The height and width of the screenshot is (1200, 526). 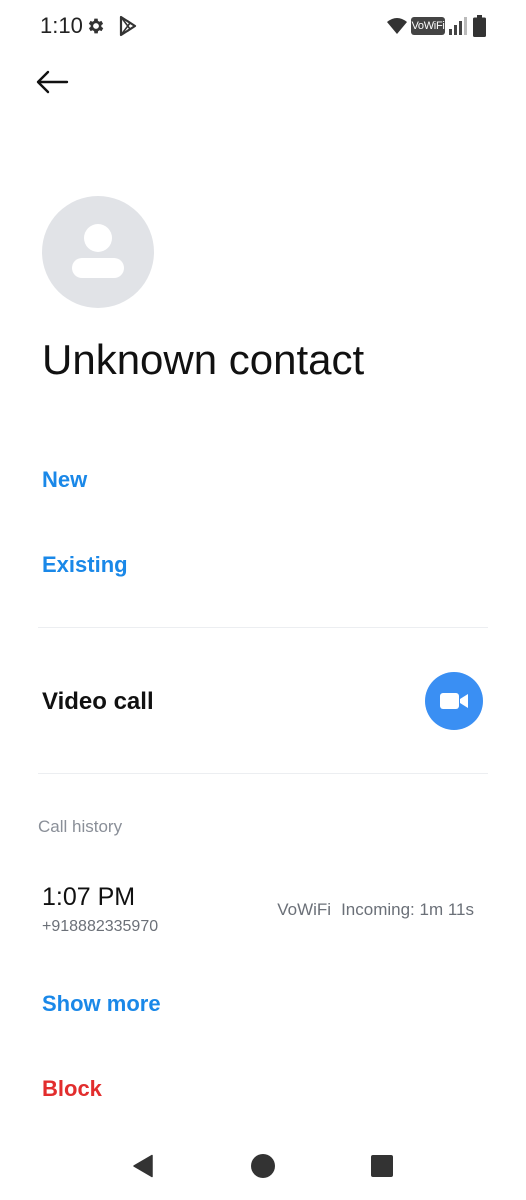 What do you see at coordinates (458, 26) in the screenshot?
I see `signal-icon` at bounding box center [458, 26].